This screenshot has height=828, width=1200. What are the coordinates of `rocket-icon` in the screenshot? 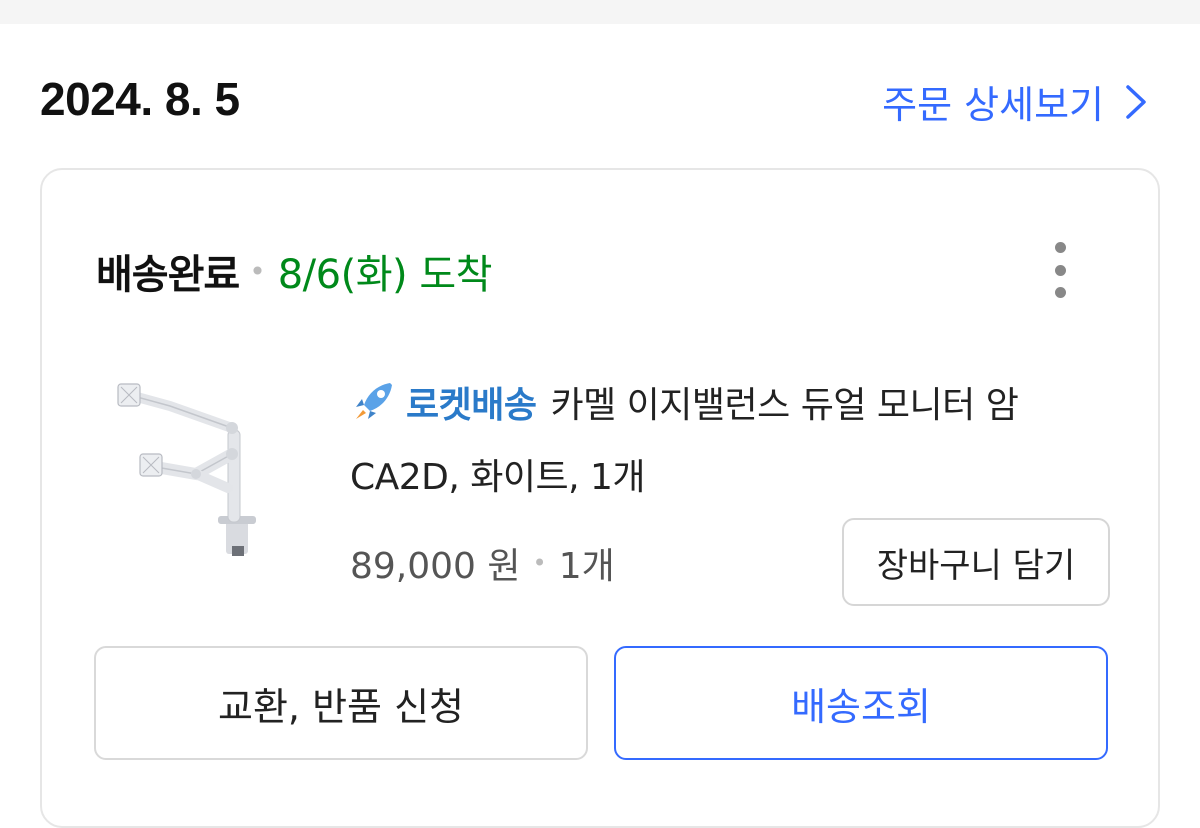 It's located at (374, 401).